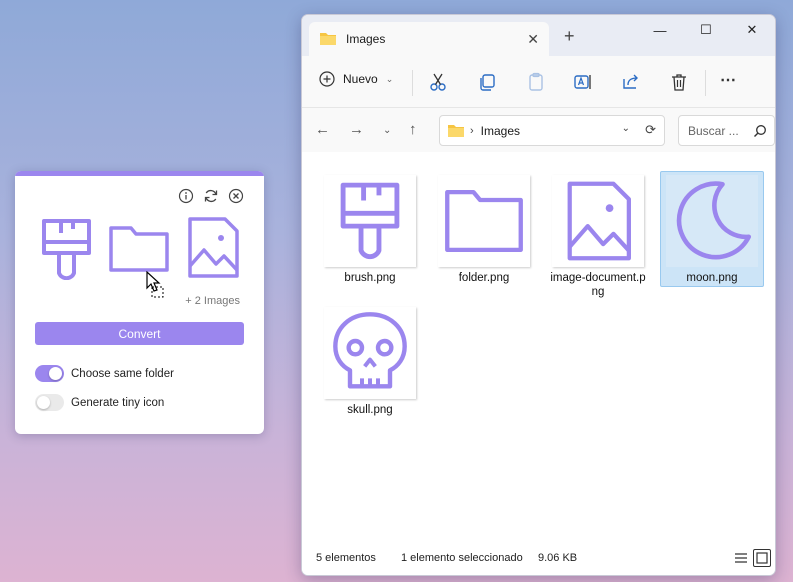  Describe the element at coordinates (598, 285) in the screenshot. I see `file-name: image-document.png` at that location.